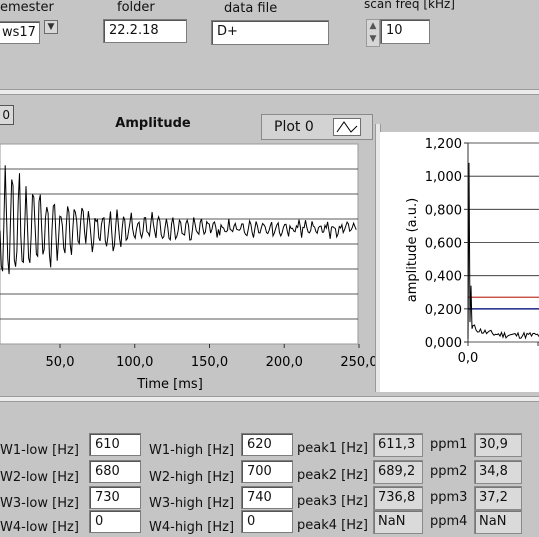  What do you see at coordinates (267, 497) in the screenshot?
I see `w3-high-field: 740` at bounding box center [267, 497].